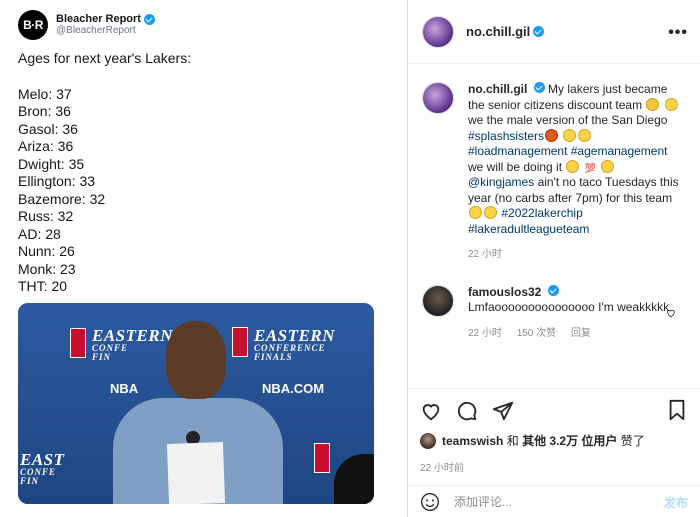  I want to click on hundred-emoji-icon: 💯, so click(590, 167).